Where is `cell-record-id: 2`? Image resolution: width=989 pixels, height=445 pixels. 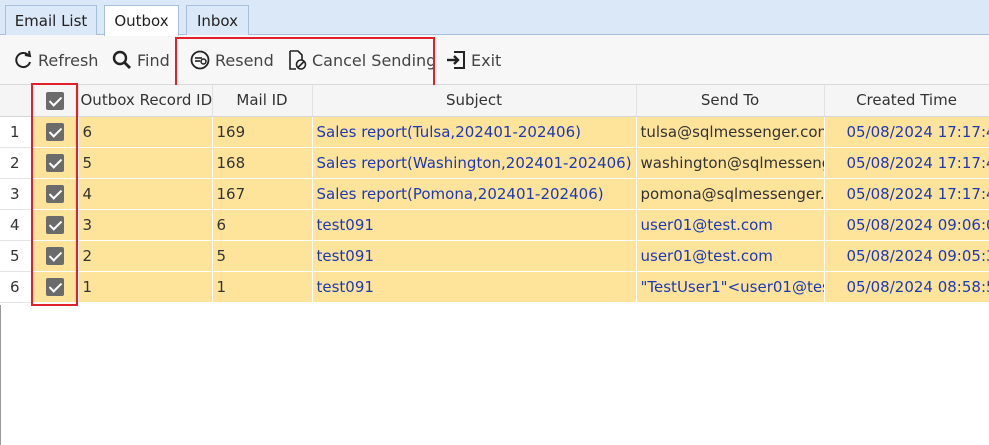 cell-record-id: 2 is located at coordinates (145, 256).